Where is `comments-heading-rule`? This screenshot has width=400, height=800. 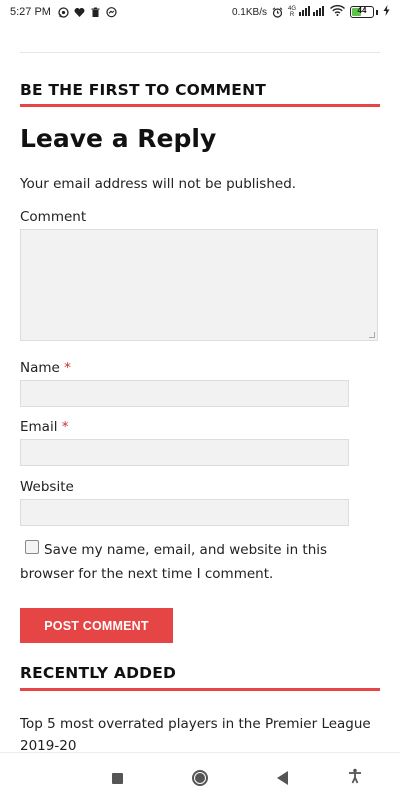
comments-heading-rule is located at coordinates (200, 105).